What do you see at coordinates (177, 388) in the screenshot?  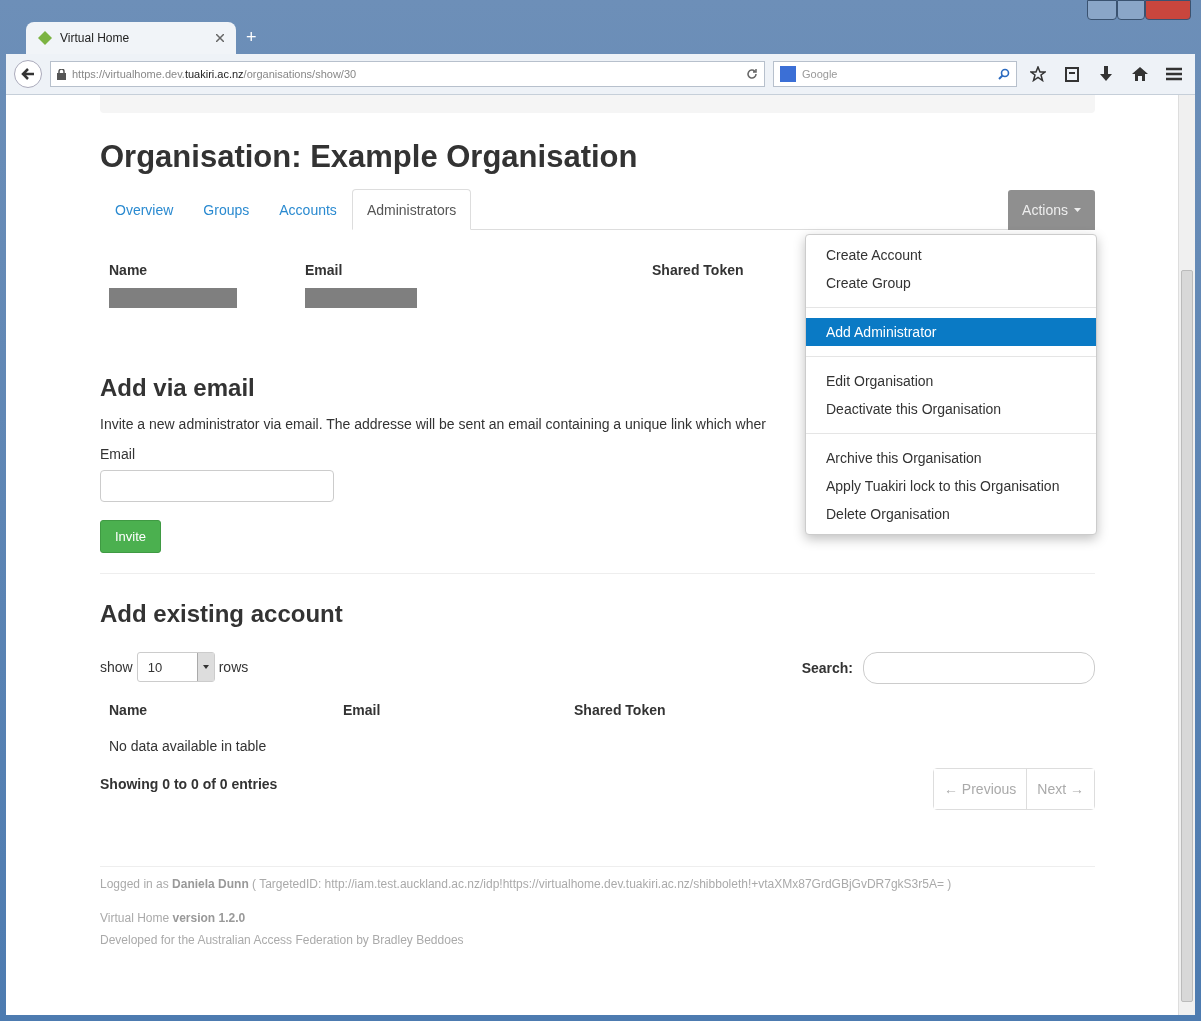 I see `section-heading: Add via email` at bounding box center [177, 388].